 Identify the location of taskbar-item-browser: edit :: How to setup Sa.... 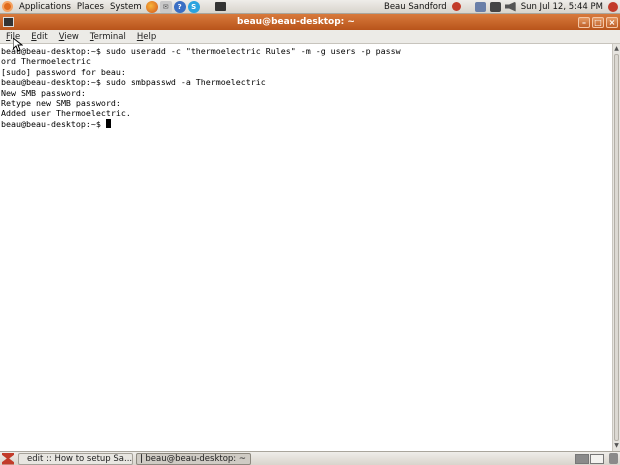
(75, 458).